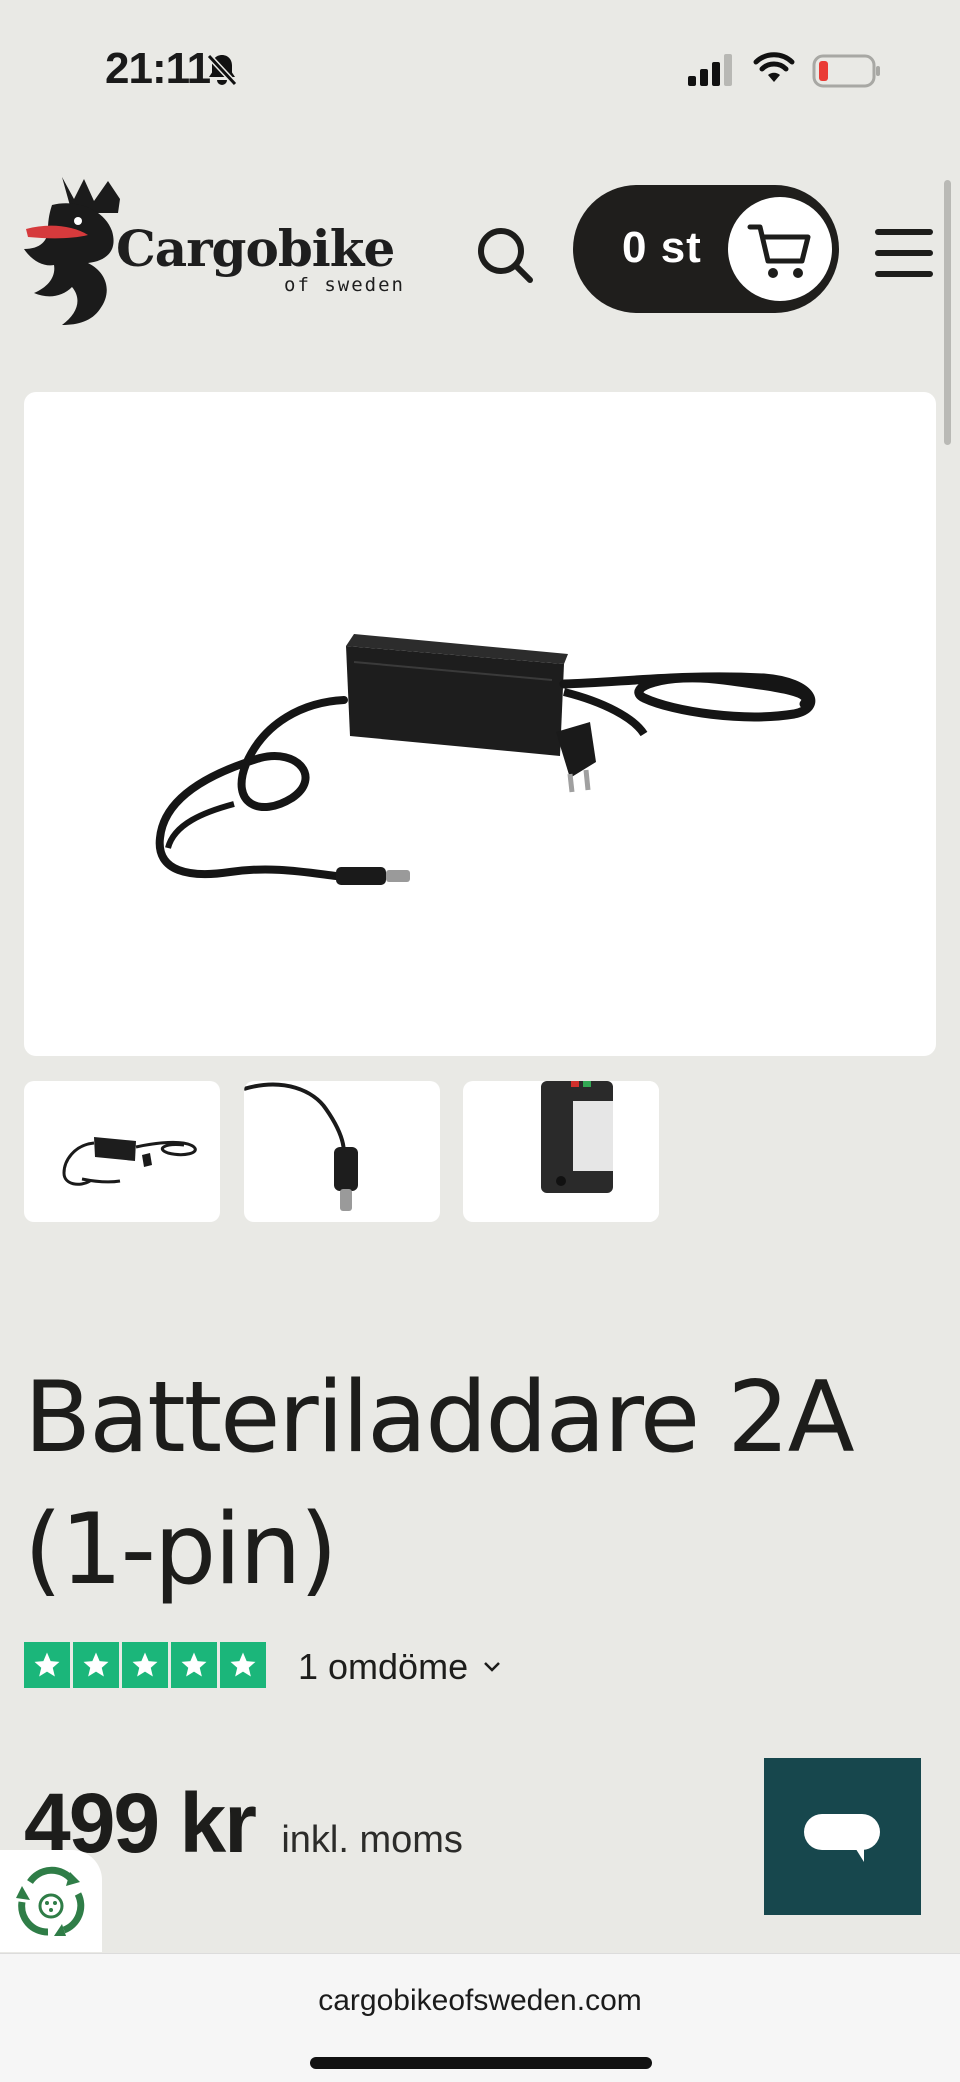 This screenshot has height=2082, width=960. Describe the element at coordinates (600, 1151) in the screenshot. I see `battery-port-thumbnail-image` at that location.